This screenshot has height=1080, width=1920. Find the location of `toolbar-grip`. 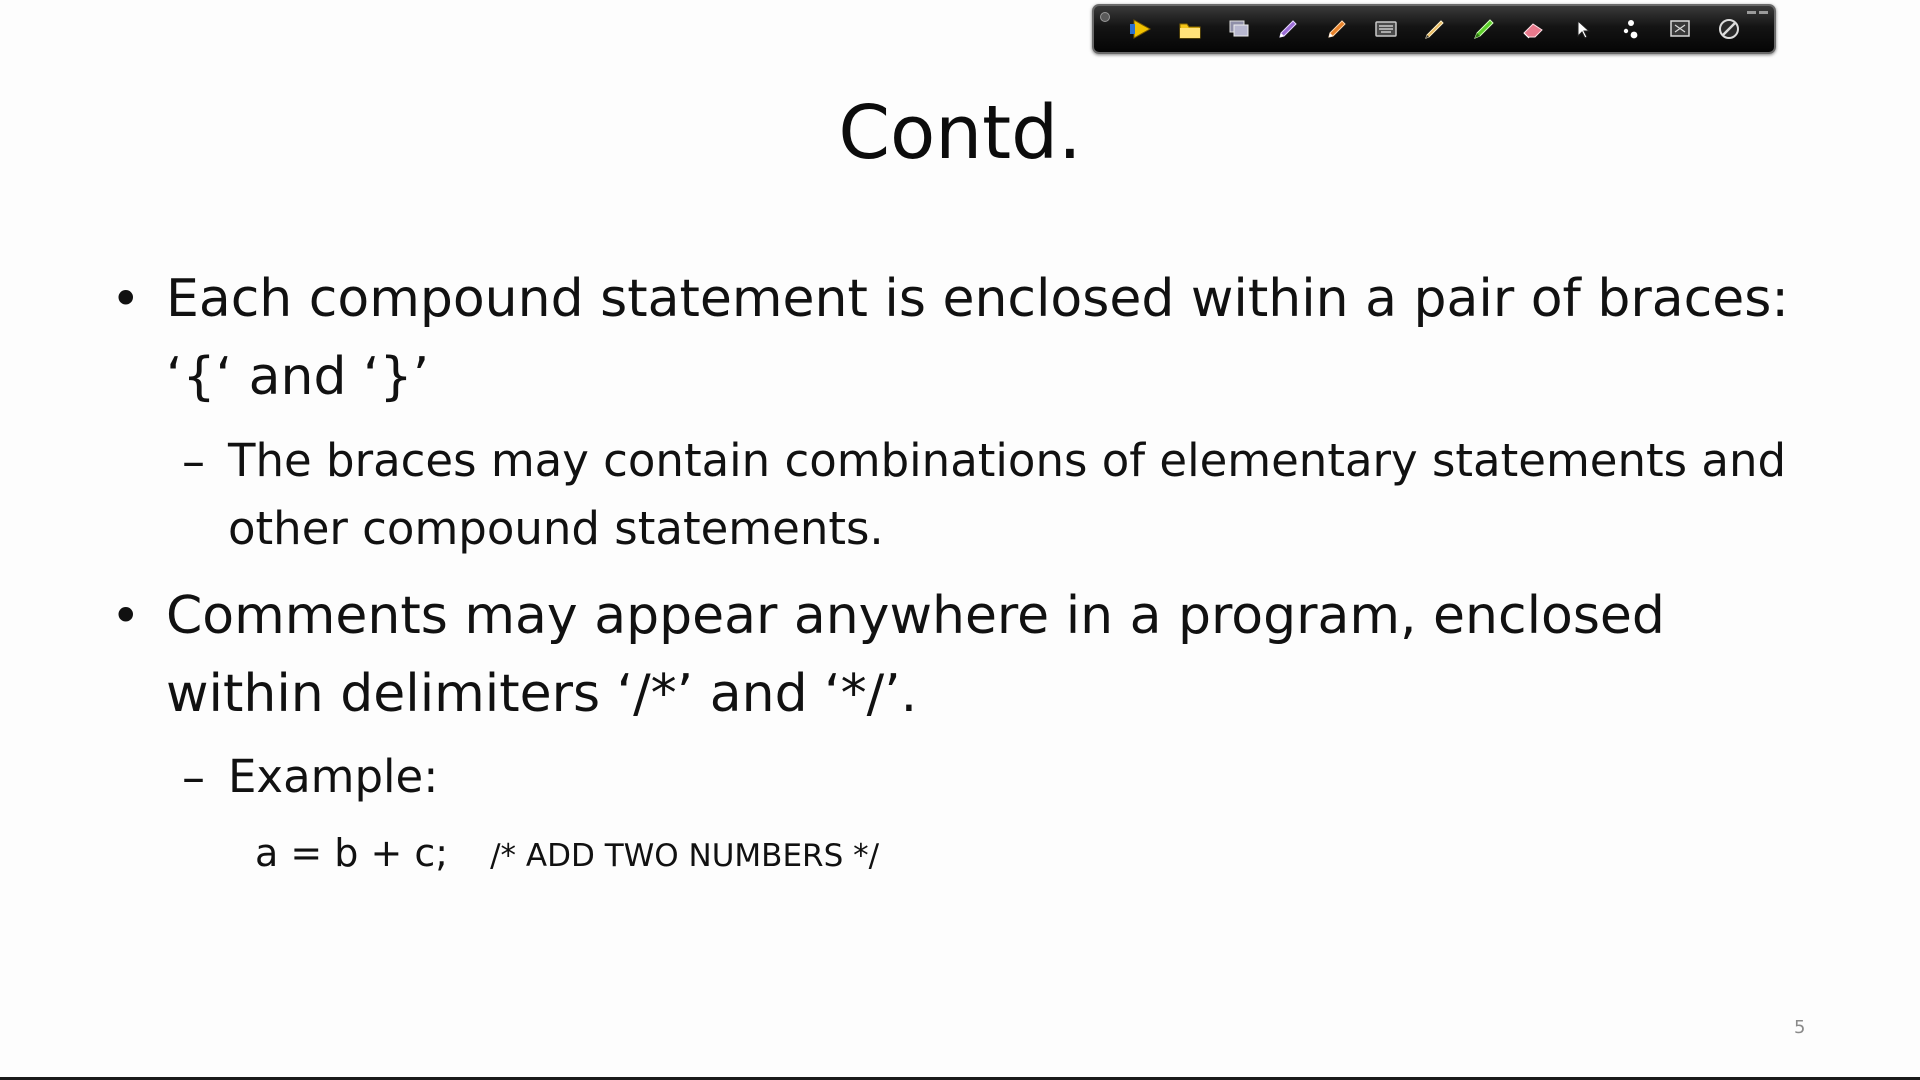

toolbar-grip is located at coordinates (1105, 17).